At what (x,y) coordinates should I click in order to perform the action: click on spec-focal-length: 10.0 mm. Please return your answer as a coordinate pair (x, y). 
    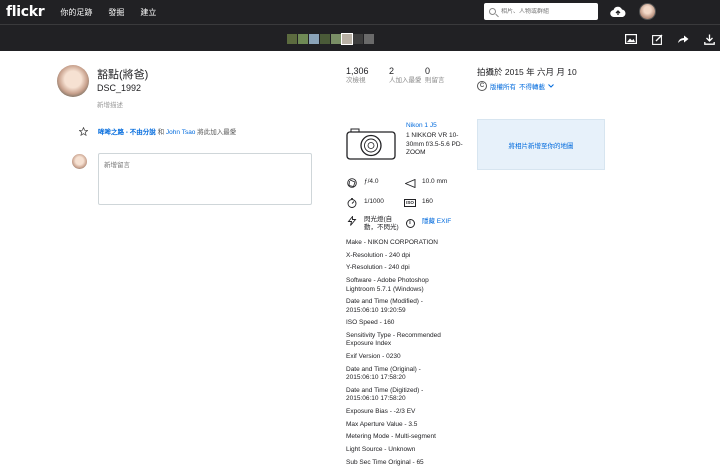
    Looking at the image, I should click on (431, 183).